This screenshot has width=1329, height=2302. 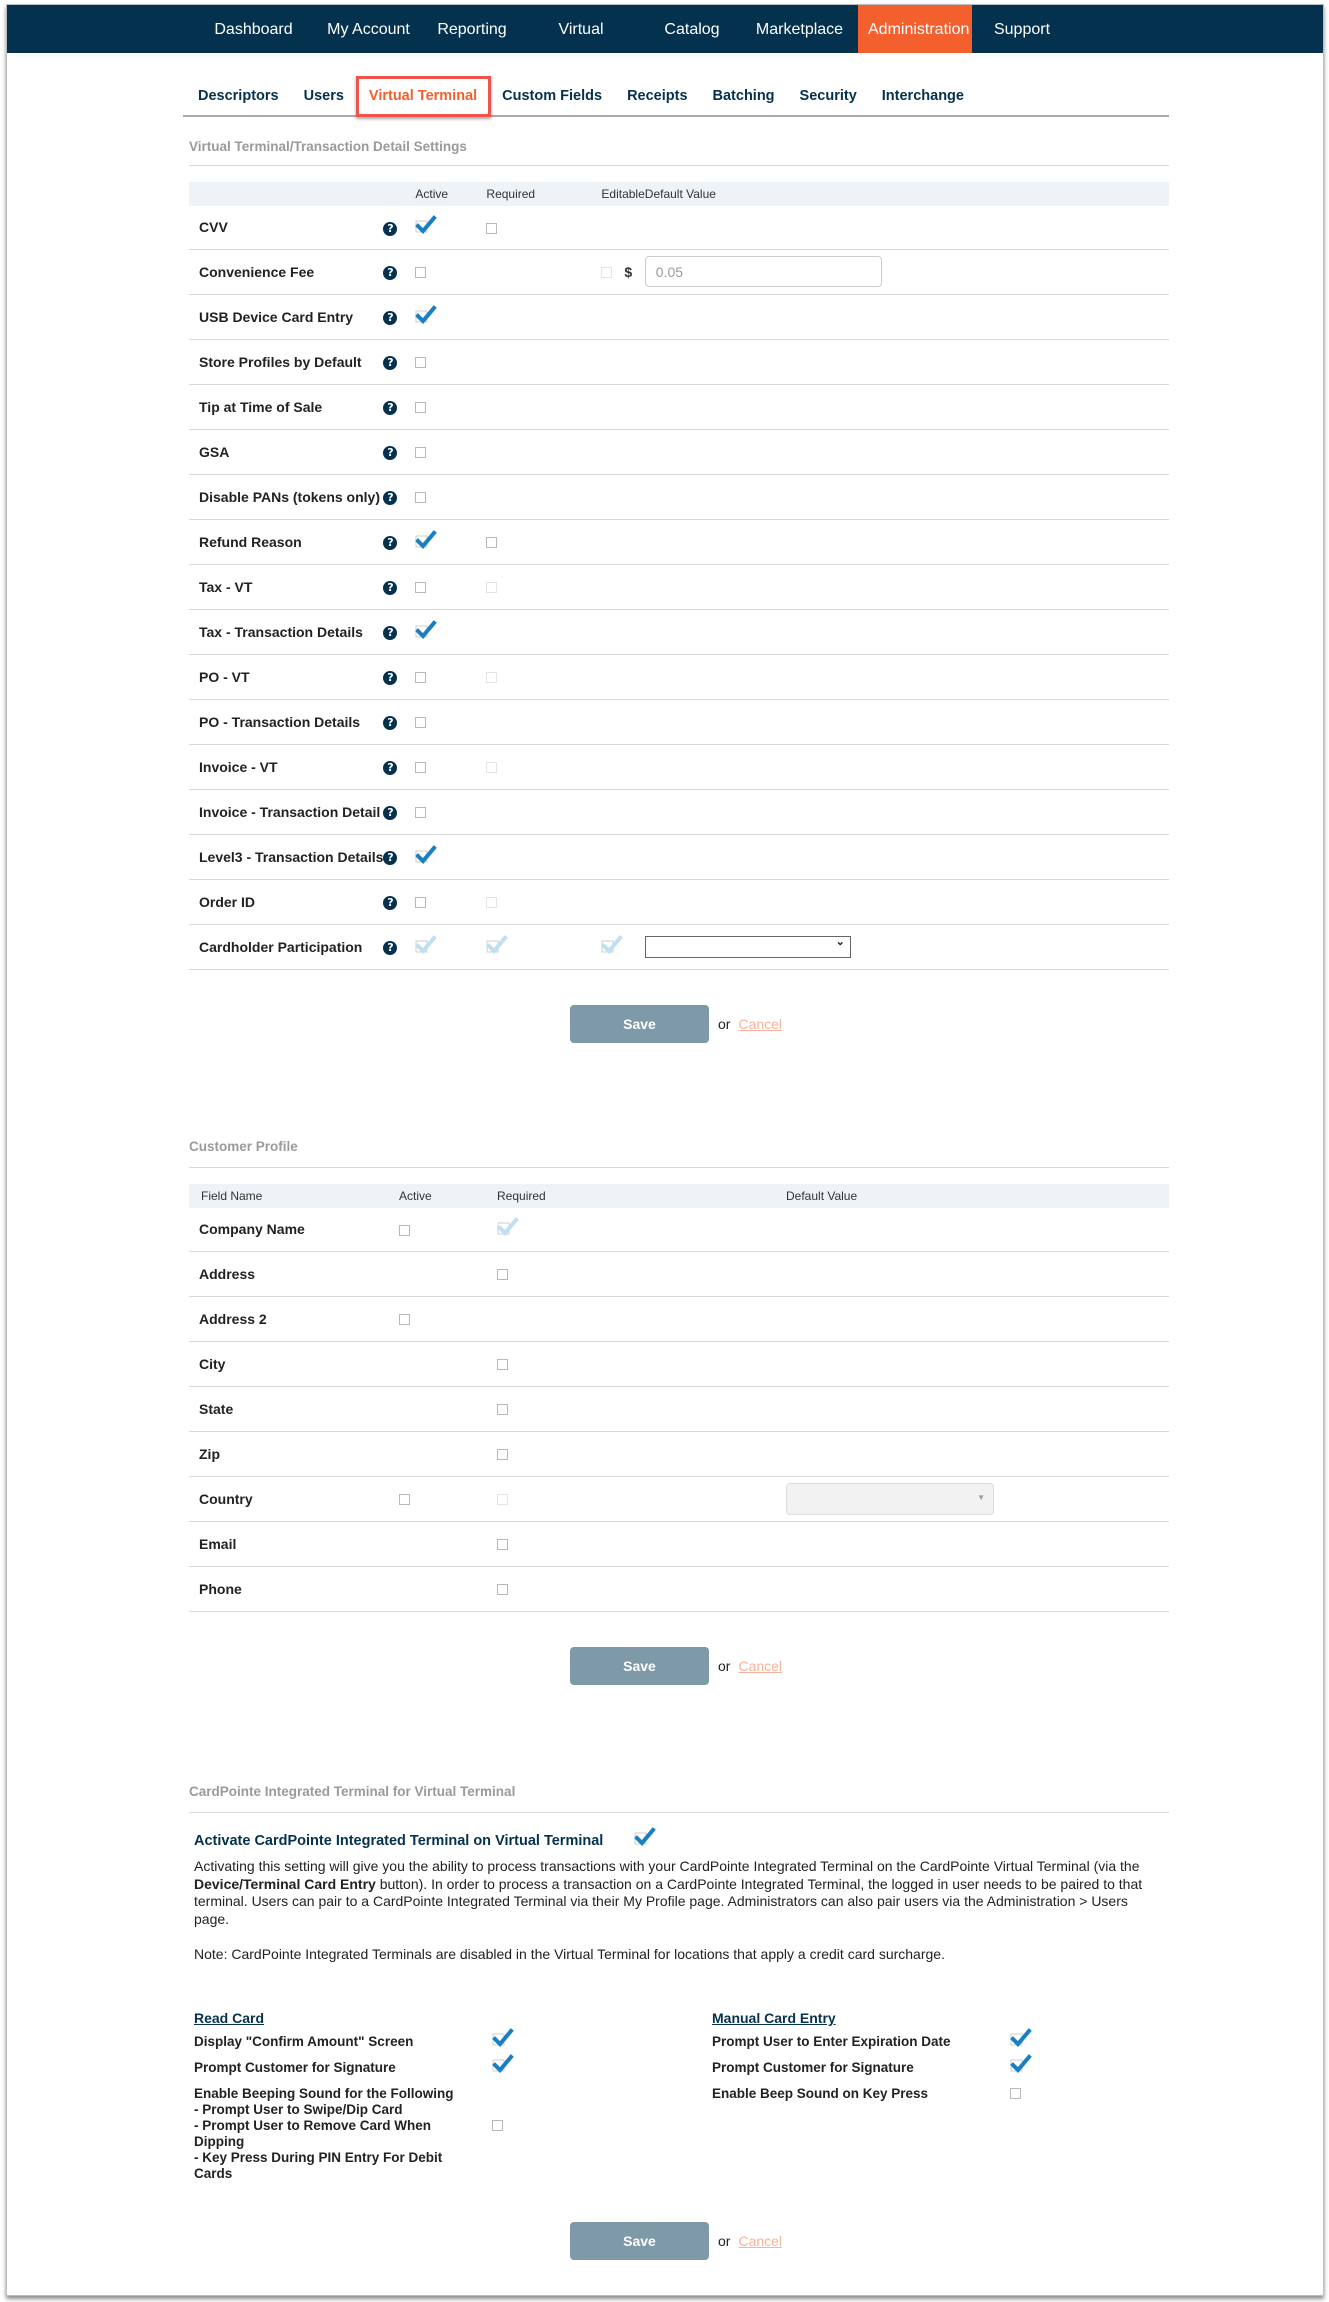 What do you see at coordinates (236, 97) in the screenshot?
I see `tab-descriptors: Descriptors` at bounding box center [236, 97].